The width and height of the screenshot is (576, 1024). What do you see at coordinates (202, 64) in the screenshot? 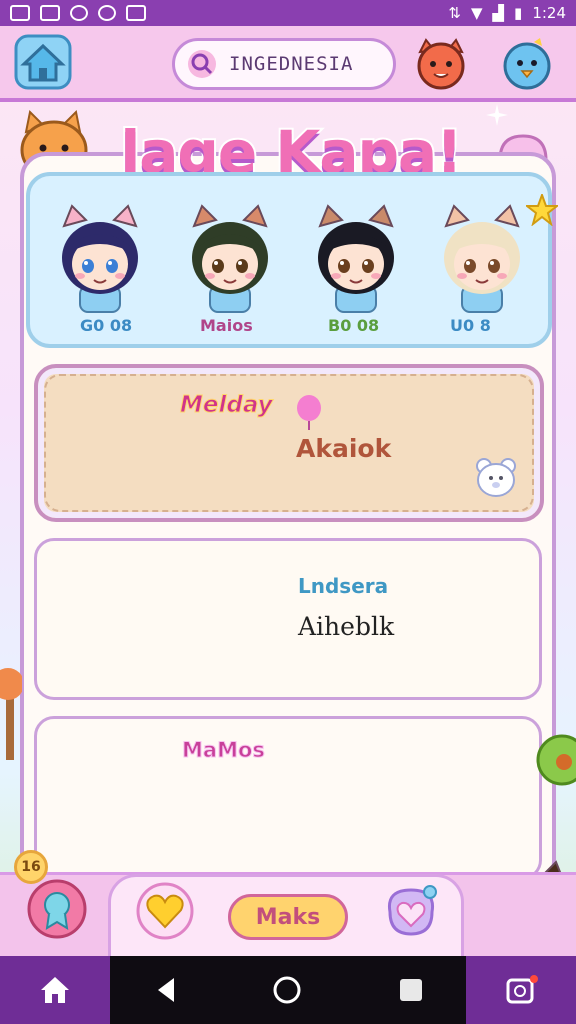
I see `search-icon` at bounding box center [202, 64].